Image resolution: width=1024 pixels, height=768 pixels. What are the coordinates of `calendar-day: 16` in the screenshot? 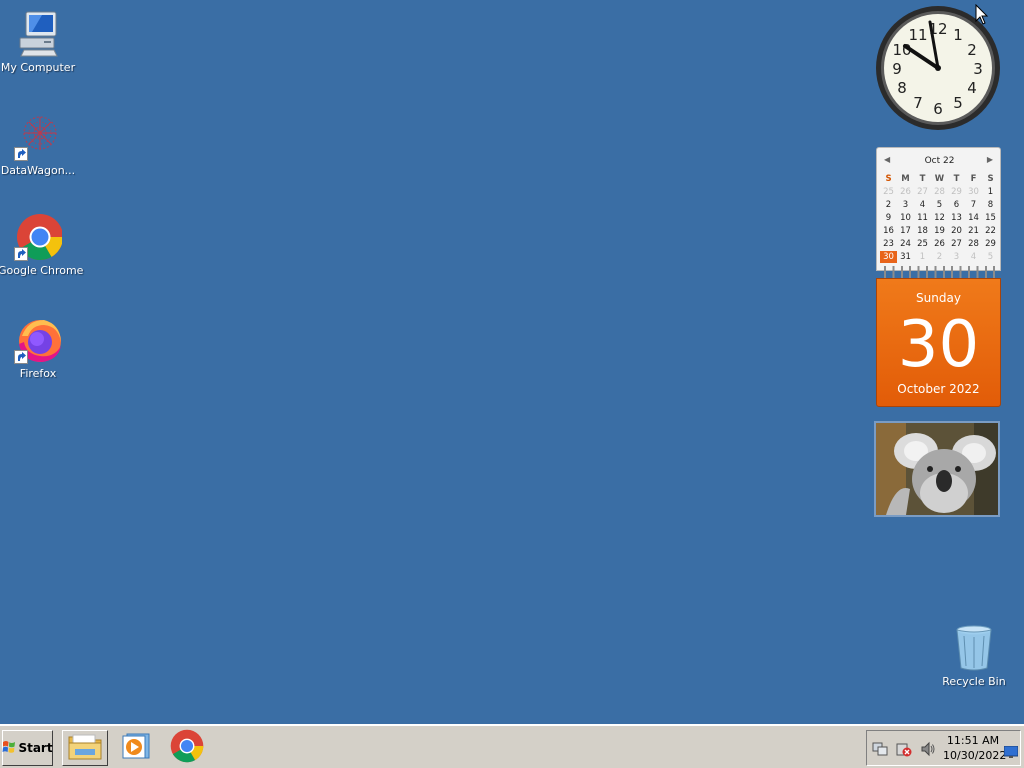 It's located at (888, 231).